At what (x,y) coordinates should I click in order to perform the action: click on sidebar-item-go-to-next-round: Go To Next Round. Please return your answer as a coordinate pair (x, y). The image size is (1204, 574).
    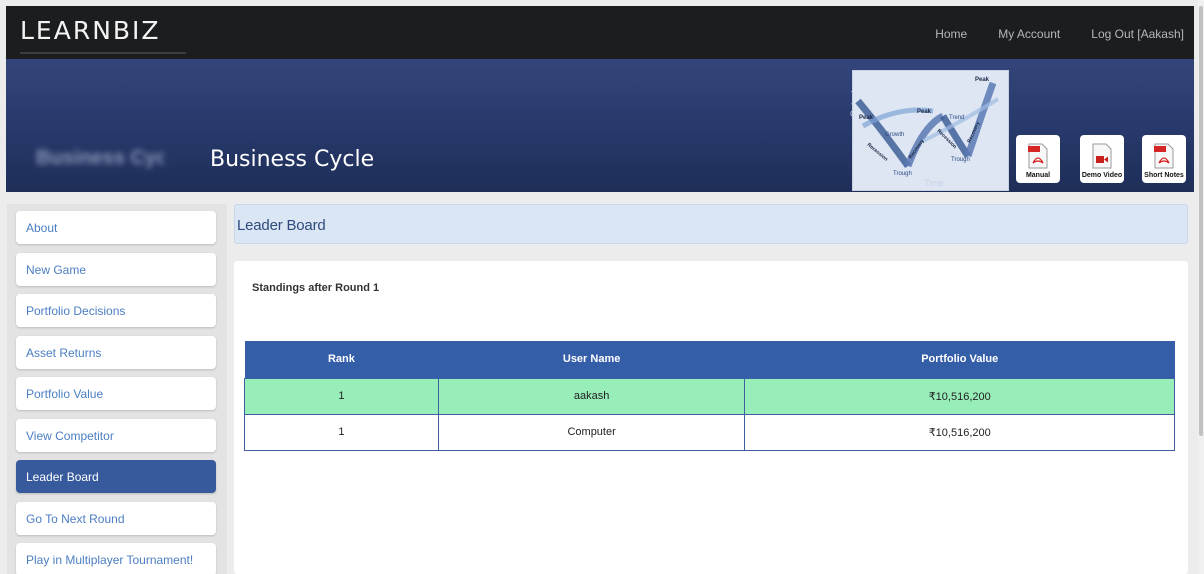
    Looking at the image, I should click on (116, 518).